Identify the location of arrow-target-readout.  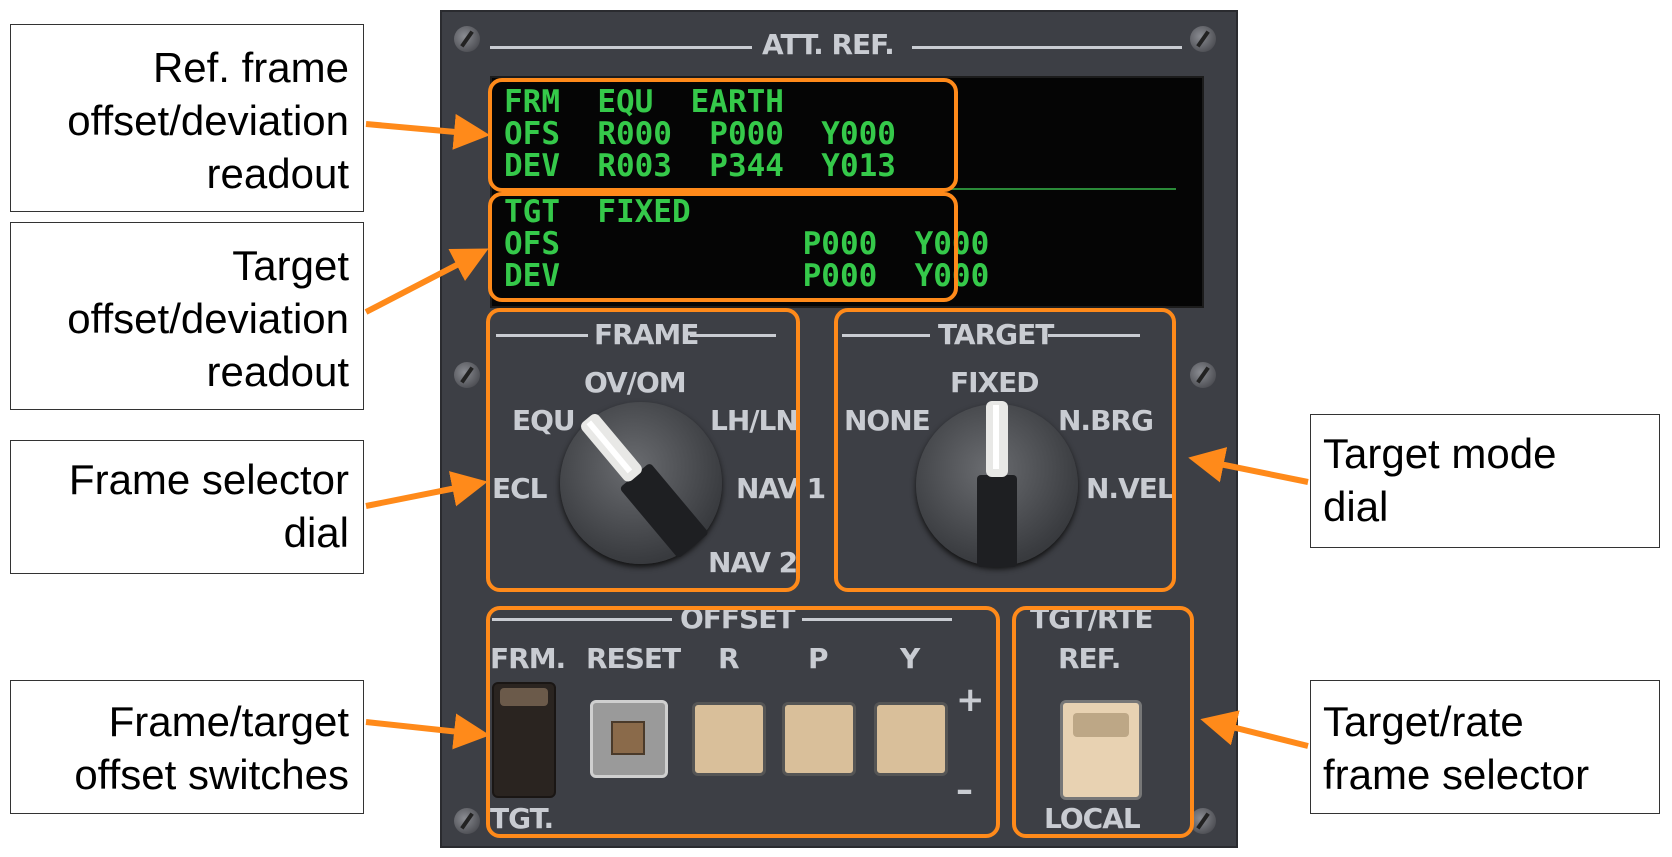
(426, 281).